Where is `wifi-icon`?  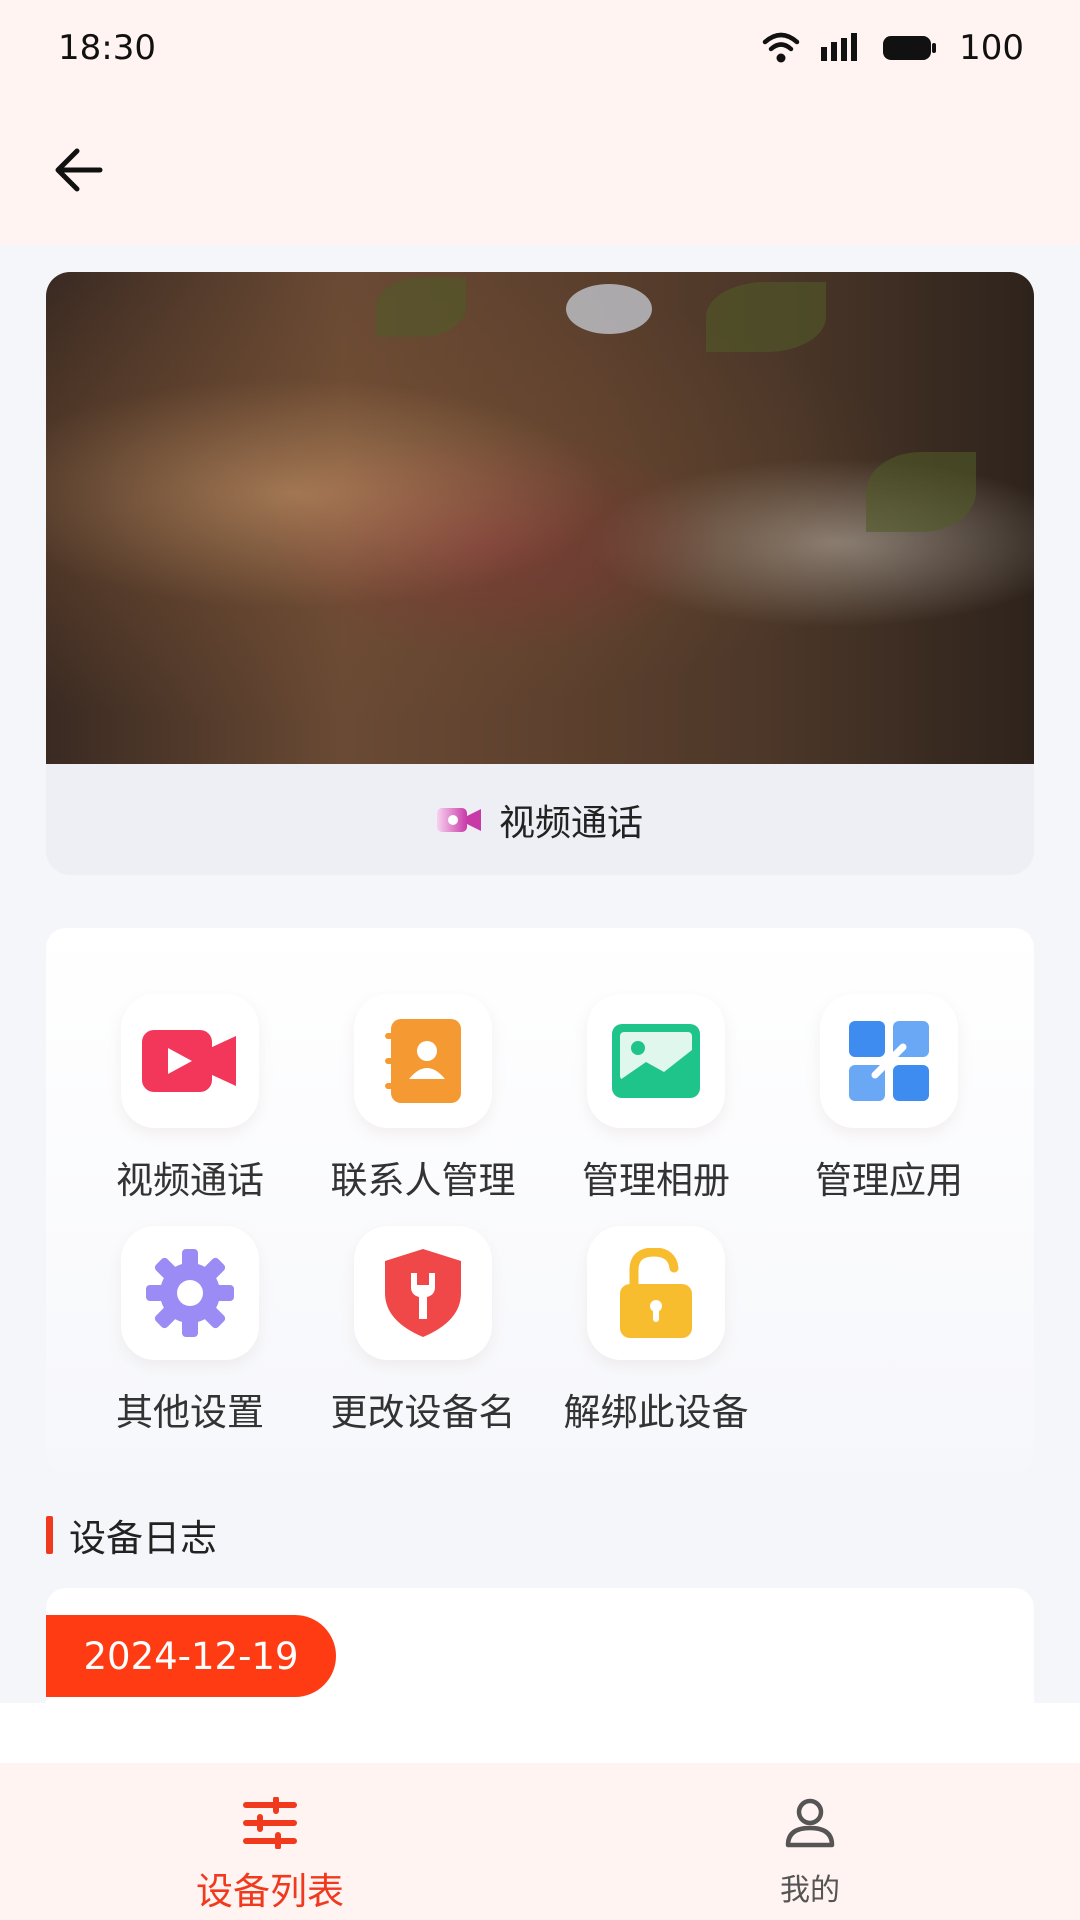
wifi-icon is located at coordinates (781, 47).